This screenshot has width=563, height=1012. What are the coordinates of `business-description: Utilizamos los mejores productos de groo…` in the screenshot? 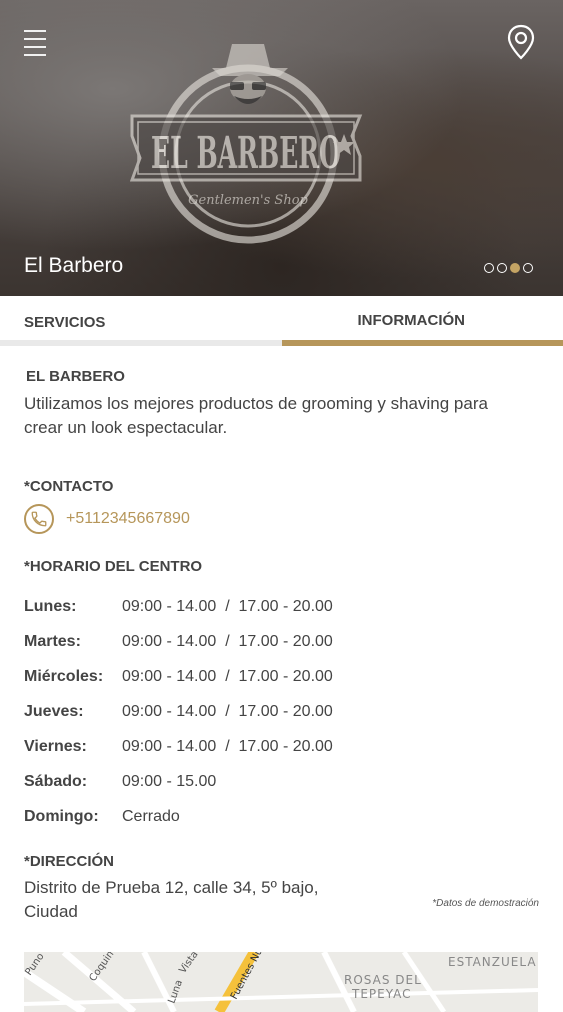 It's located at (264, 416).